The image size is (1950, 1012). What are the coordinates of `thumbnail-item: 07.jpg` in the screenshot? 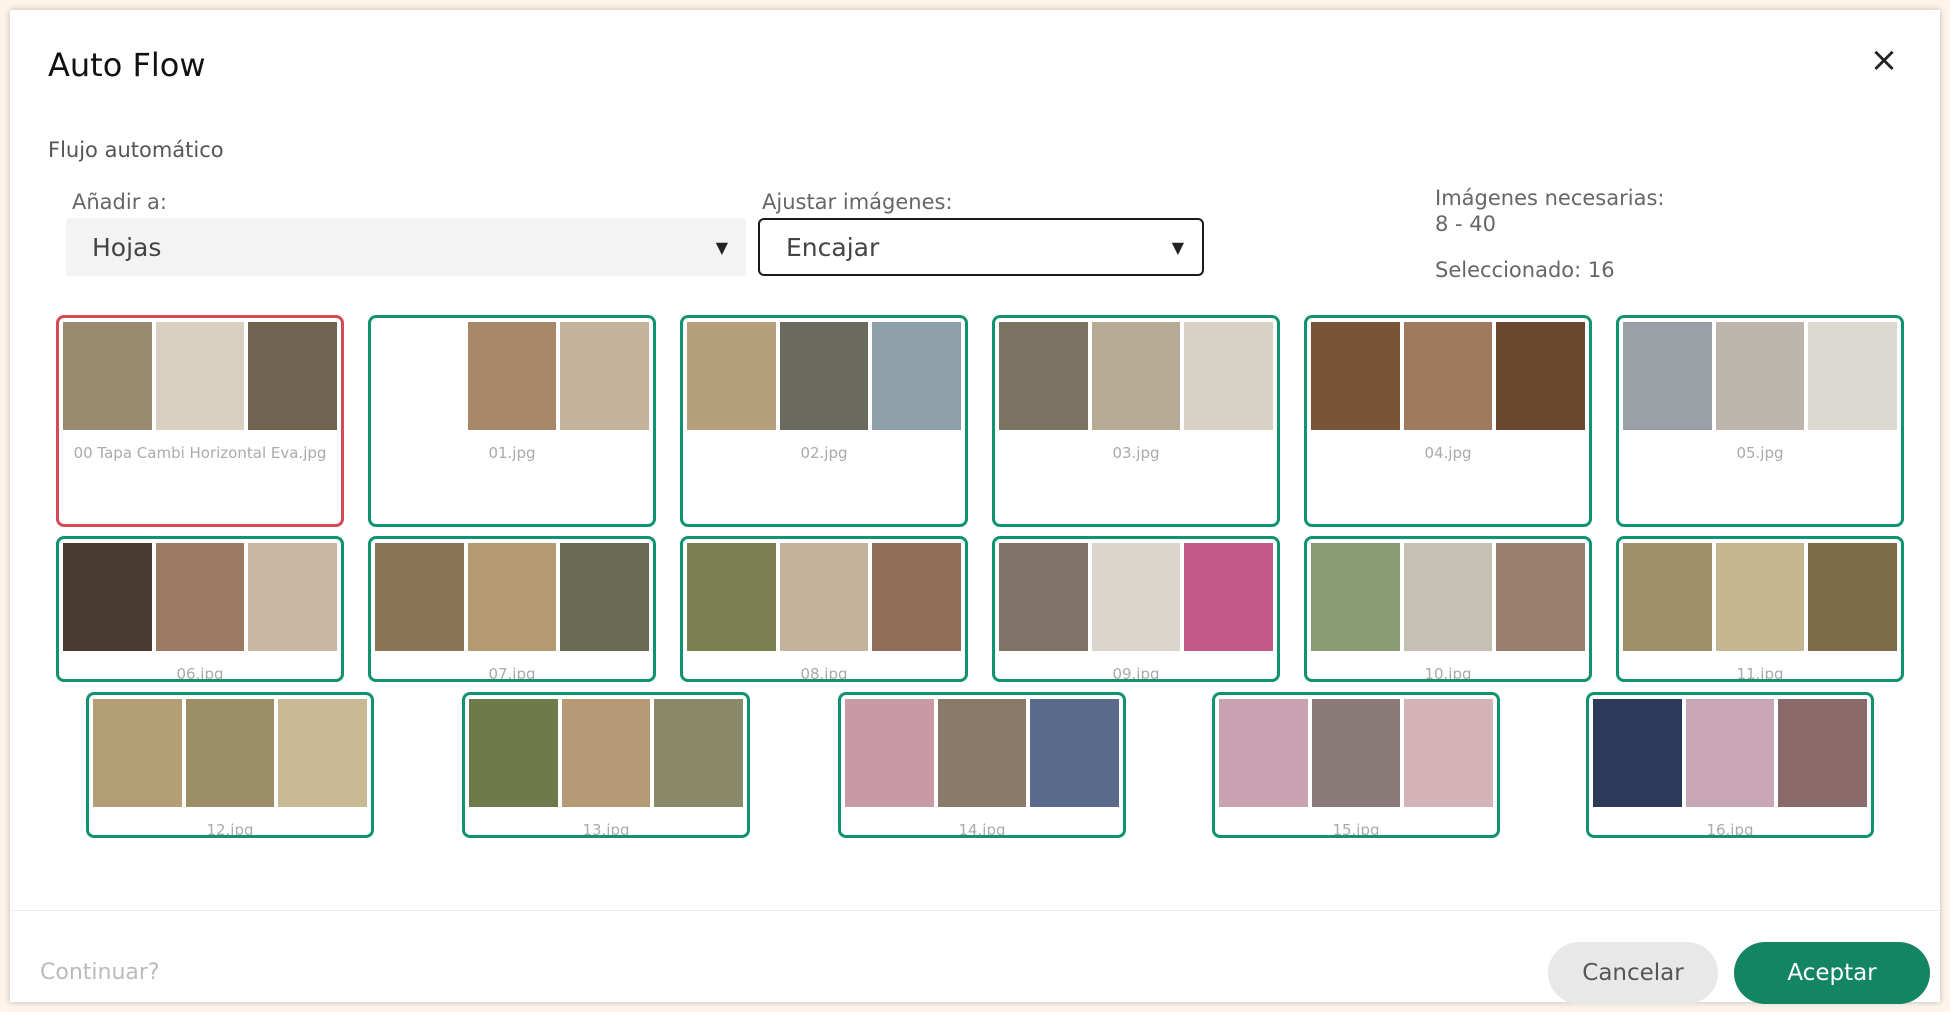 It's located at (512, 609).